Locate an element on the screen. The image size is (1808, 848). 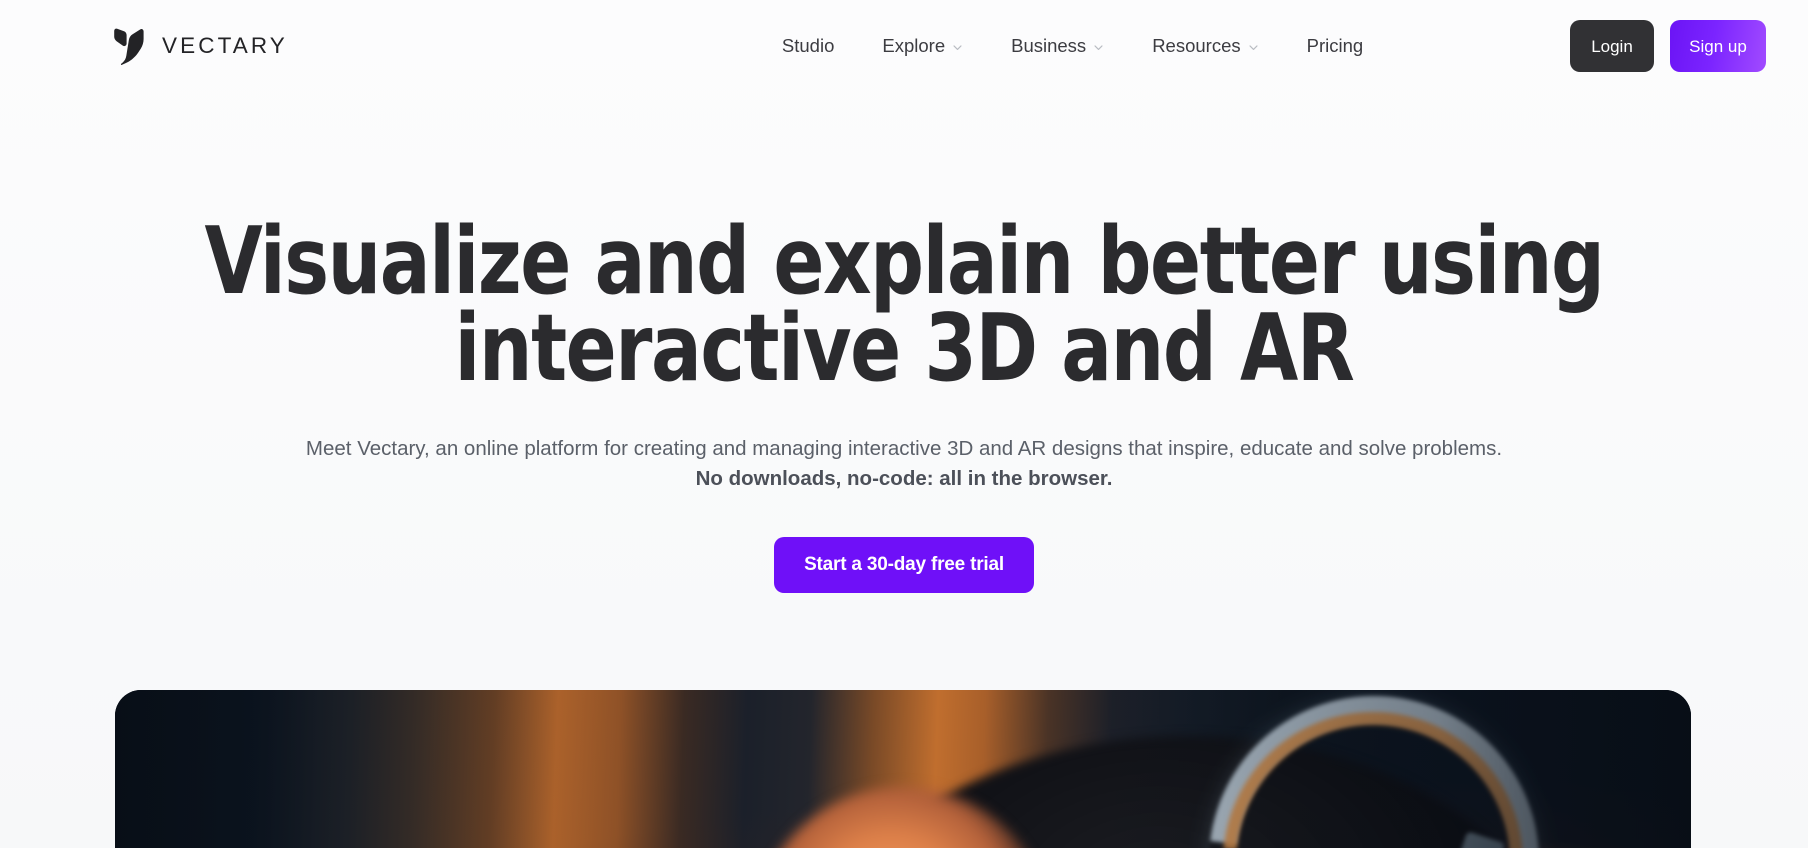
nav-item-business: Business is located at coordinates (1057, 46).